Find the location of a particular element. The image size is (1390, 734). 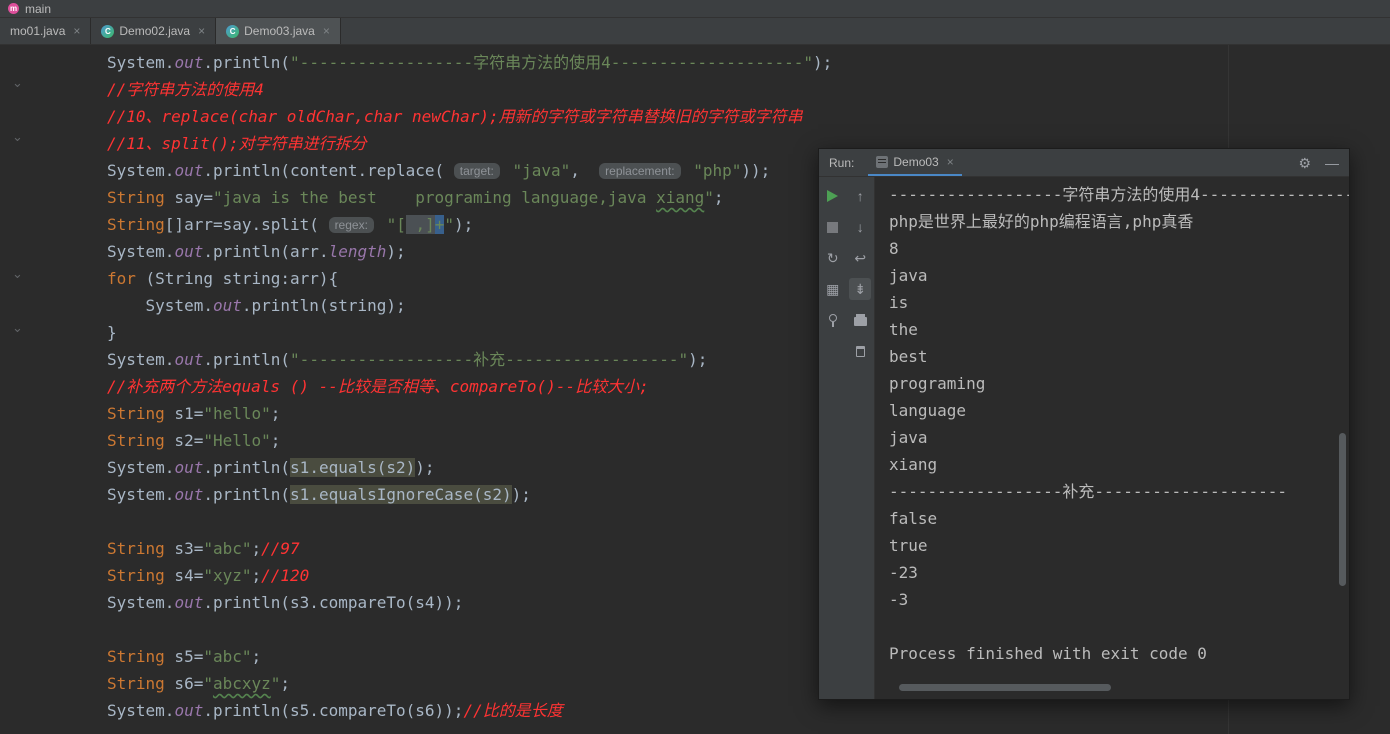

run-header-actions: ⚙ — is located at coordinates (1318, 163).